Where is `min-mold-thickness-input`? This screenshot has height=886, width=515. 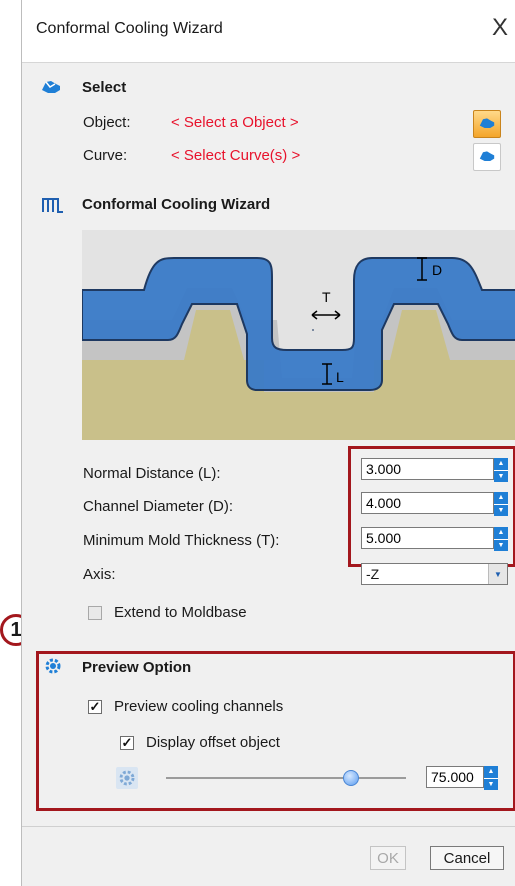 min-mold-thickness-input is located at coordinates (427, 538).